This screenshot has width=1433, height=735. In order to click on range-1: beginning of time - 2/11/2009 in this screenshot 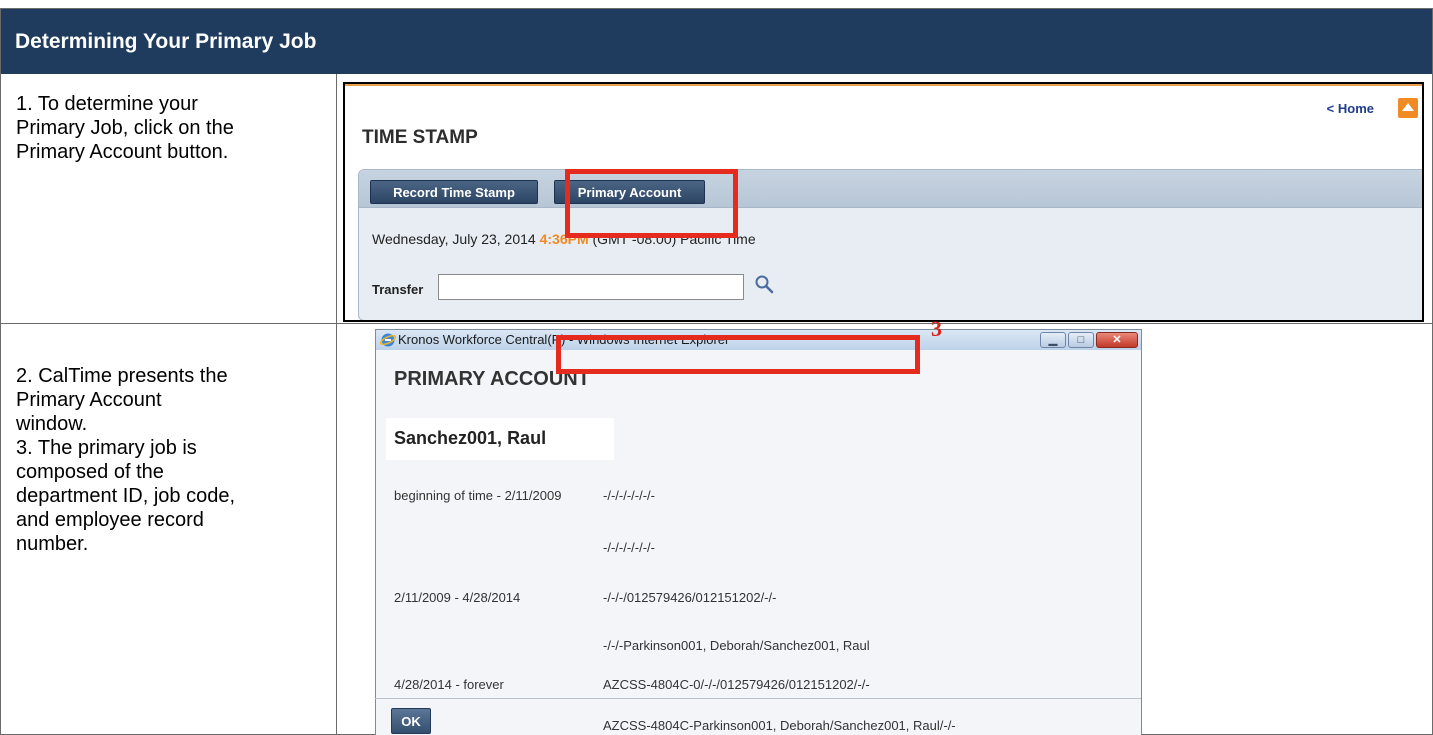, I will do `click(478, 495)`.